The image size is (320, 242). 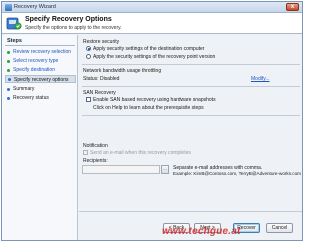 I want to click on app-icon, so click(x=8, y=7).